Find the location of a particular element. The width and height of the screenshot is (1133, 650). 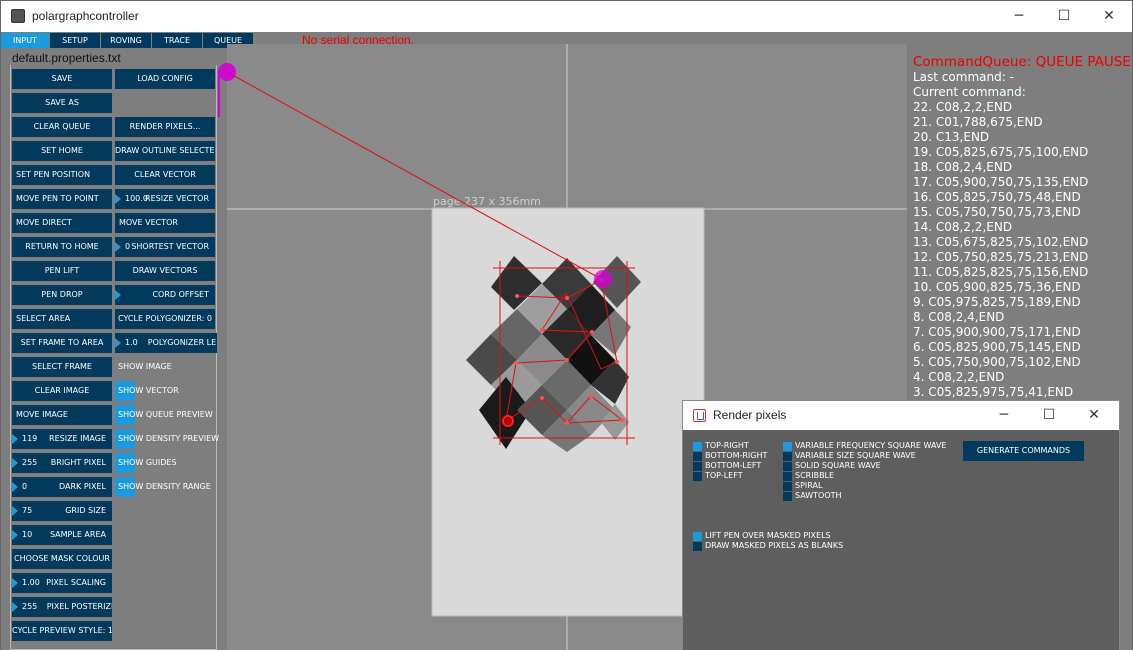

queue-item: 18. C08,2,4,END is located at coordinates (963, 167).